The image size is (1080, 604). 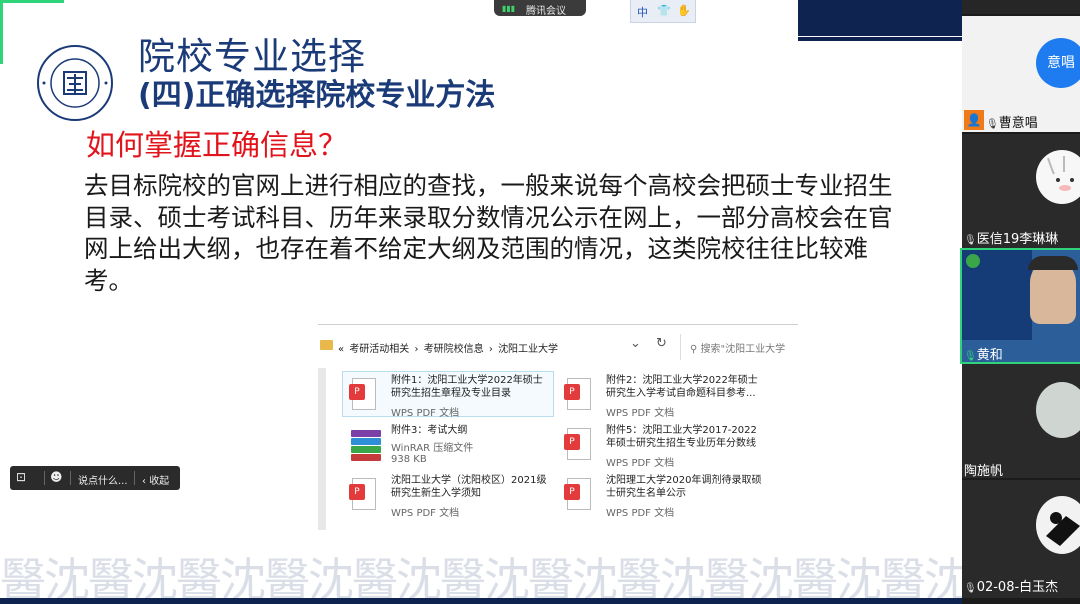 I want to click on participant-tile-speaking: 🎙黄和, so click(x=1020, y=306).